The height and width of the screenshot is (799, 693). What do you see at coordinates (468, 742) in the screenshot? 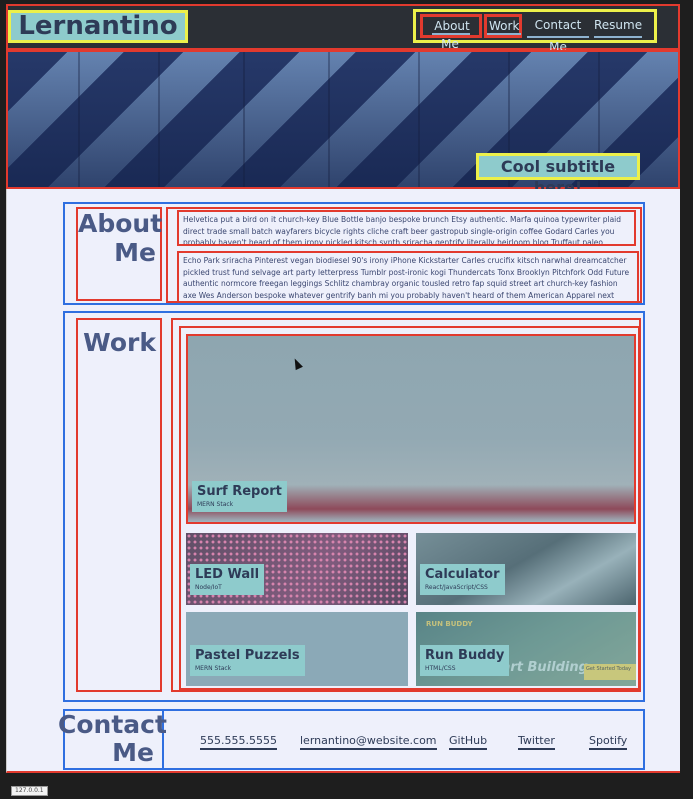
I see `contact-github-link: GitHub` at bounding box center [468, 742].